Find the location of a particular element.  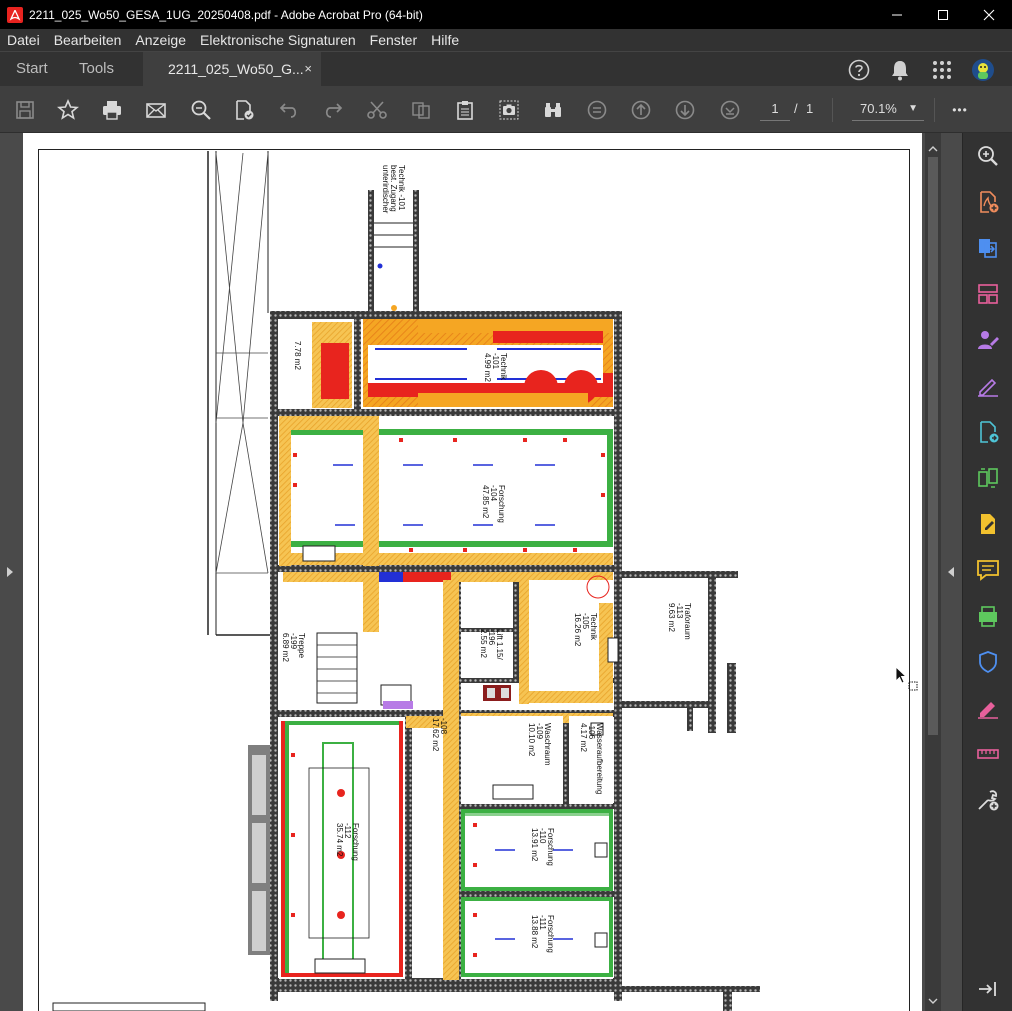

fill-sign-tool is located at coordinates (988, 386).